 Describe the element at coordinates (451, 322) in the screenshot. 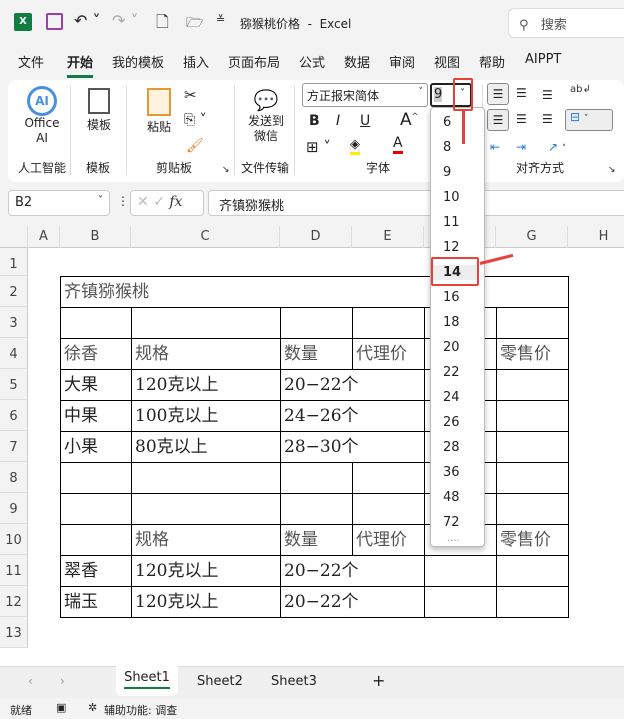

I see `font-size-option-18: 18` at that location.